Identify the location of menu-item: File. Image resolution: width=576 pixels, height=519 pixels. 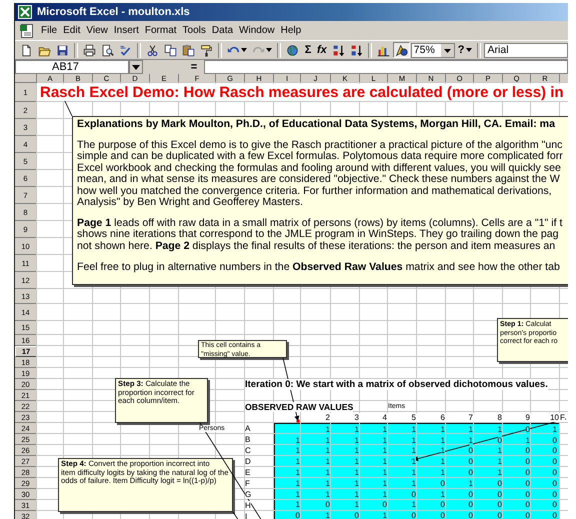
(49, 30).